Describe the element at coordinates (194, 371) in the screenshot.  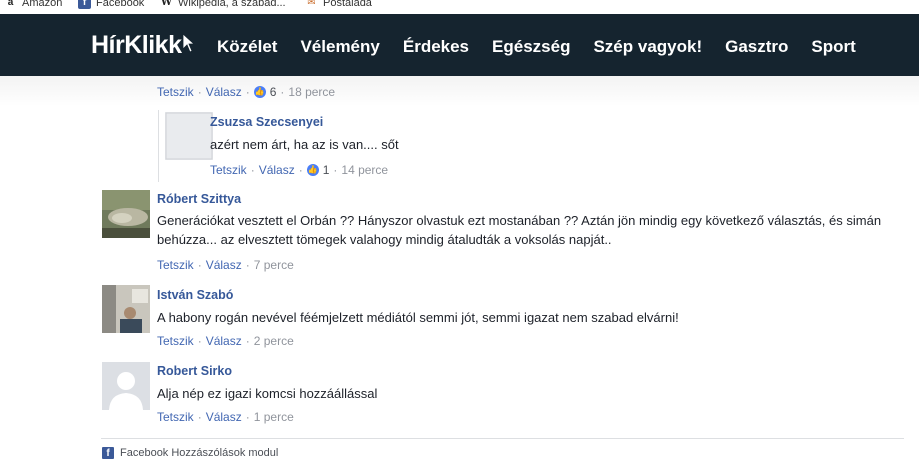
I see `comment-author: Robert Sirko` at that location.